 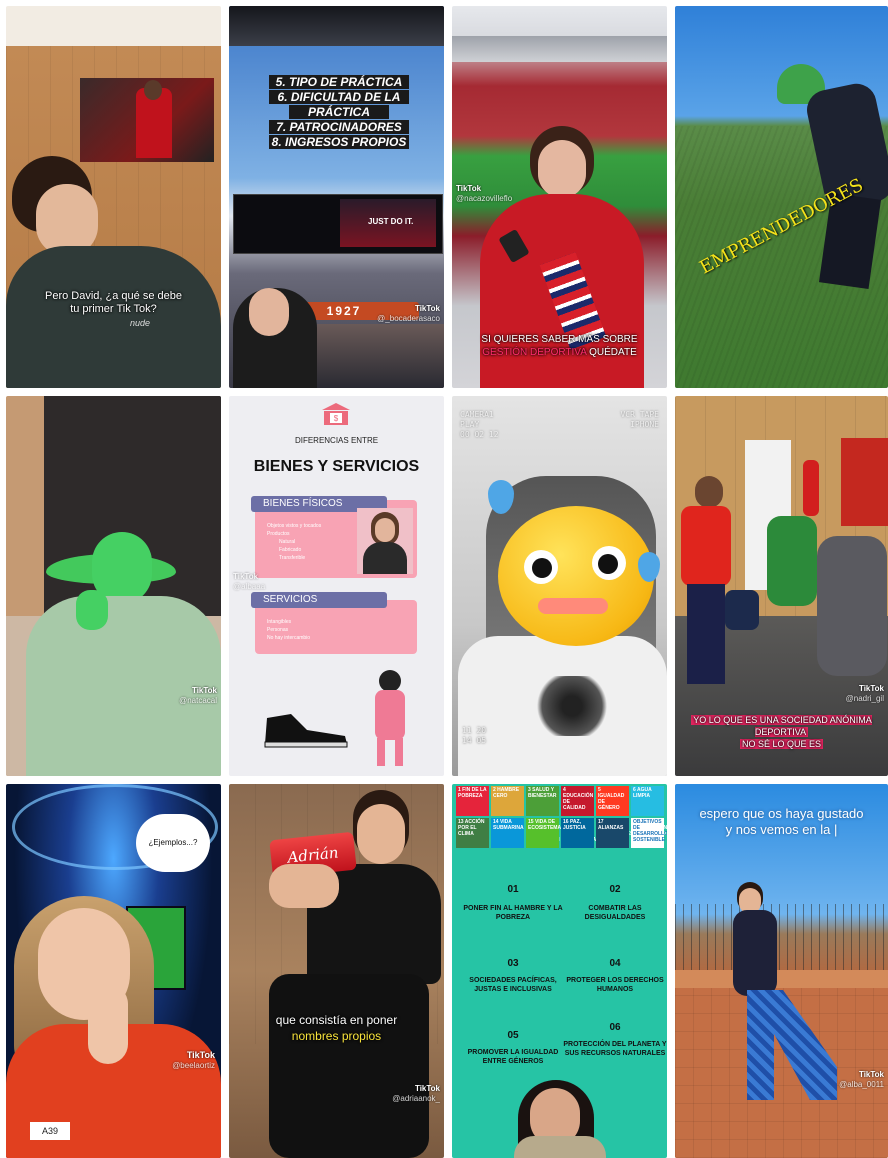 I want to click on tag-text: A39, so click(x=49, y=1131).